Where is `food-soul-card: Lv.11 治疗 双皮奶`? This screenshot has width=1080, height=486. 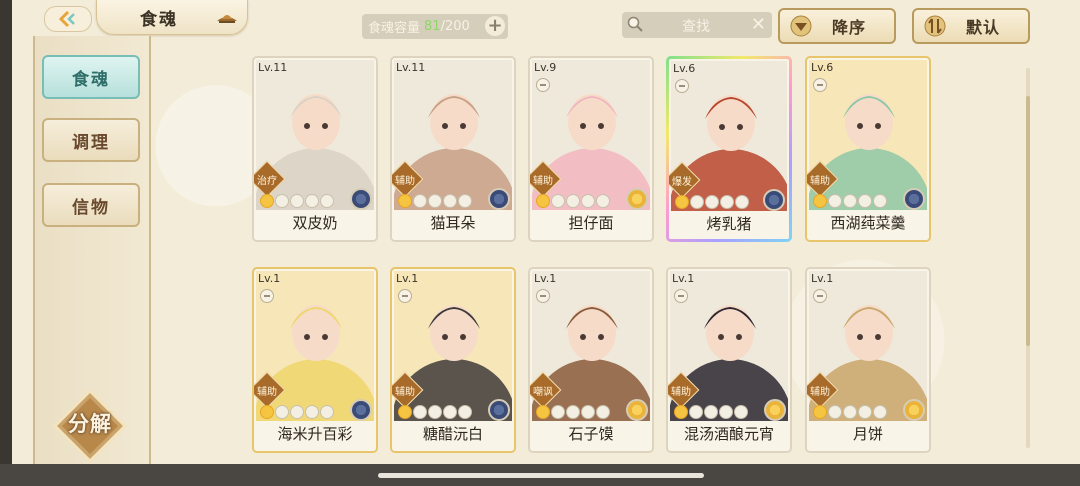
food-soul-card: Lv.11 治疗 双皮奶 is located at coordinates (315, 149).